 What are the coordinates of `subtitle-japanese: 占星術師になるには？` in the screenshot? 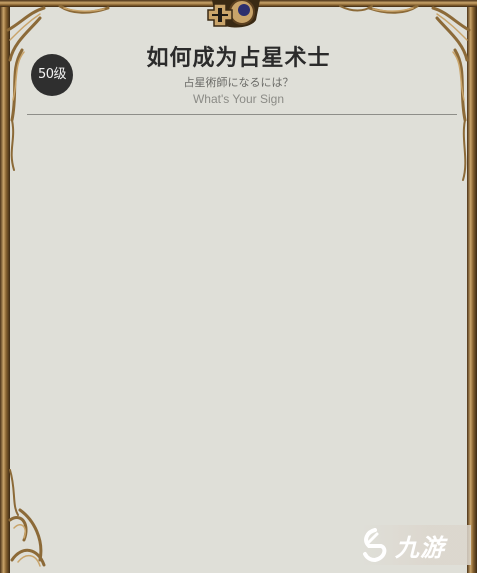 It's located at (238, 82).